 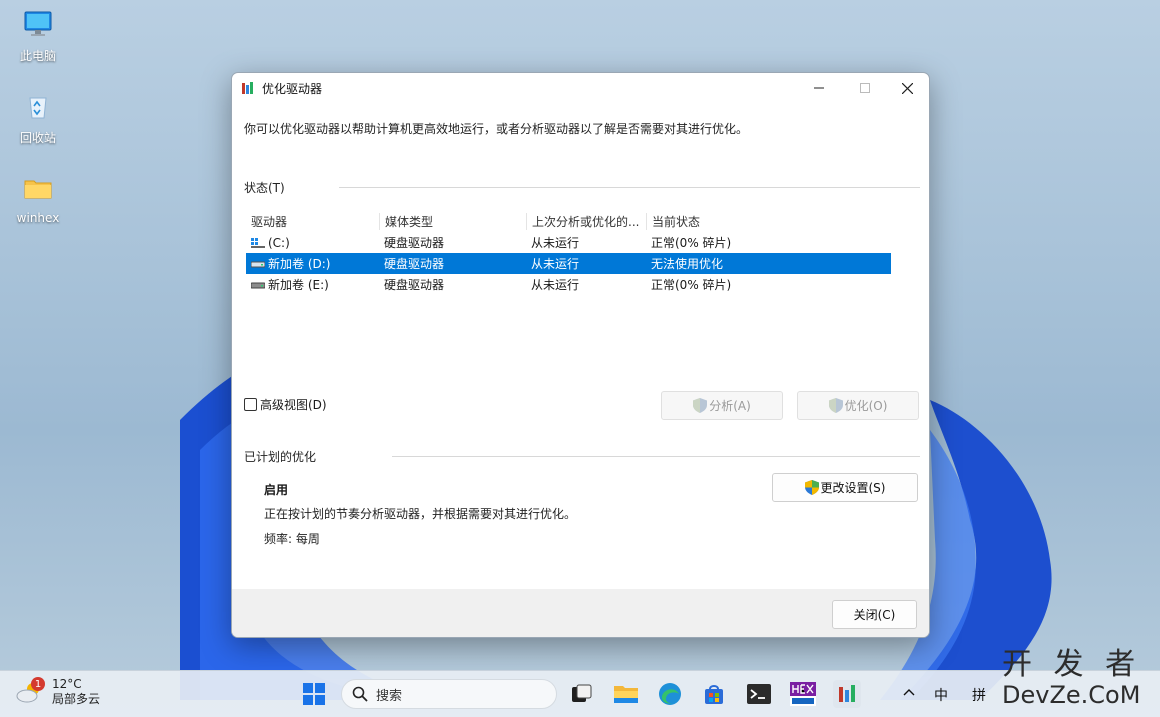 What do you see at coordinates (580, 613) in the screenshot?
I see `dialog-footer` at bounding box center [580, 613].